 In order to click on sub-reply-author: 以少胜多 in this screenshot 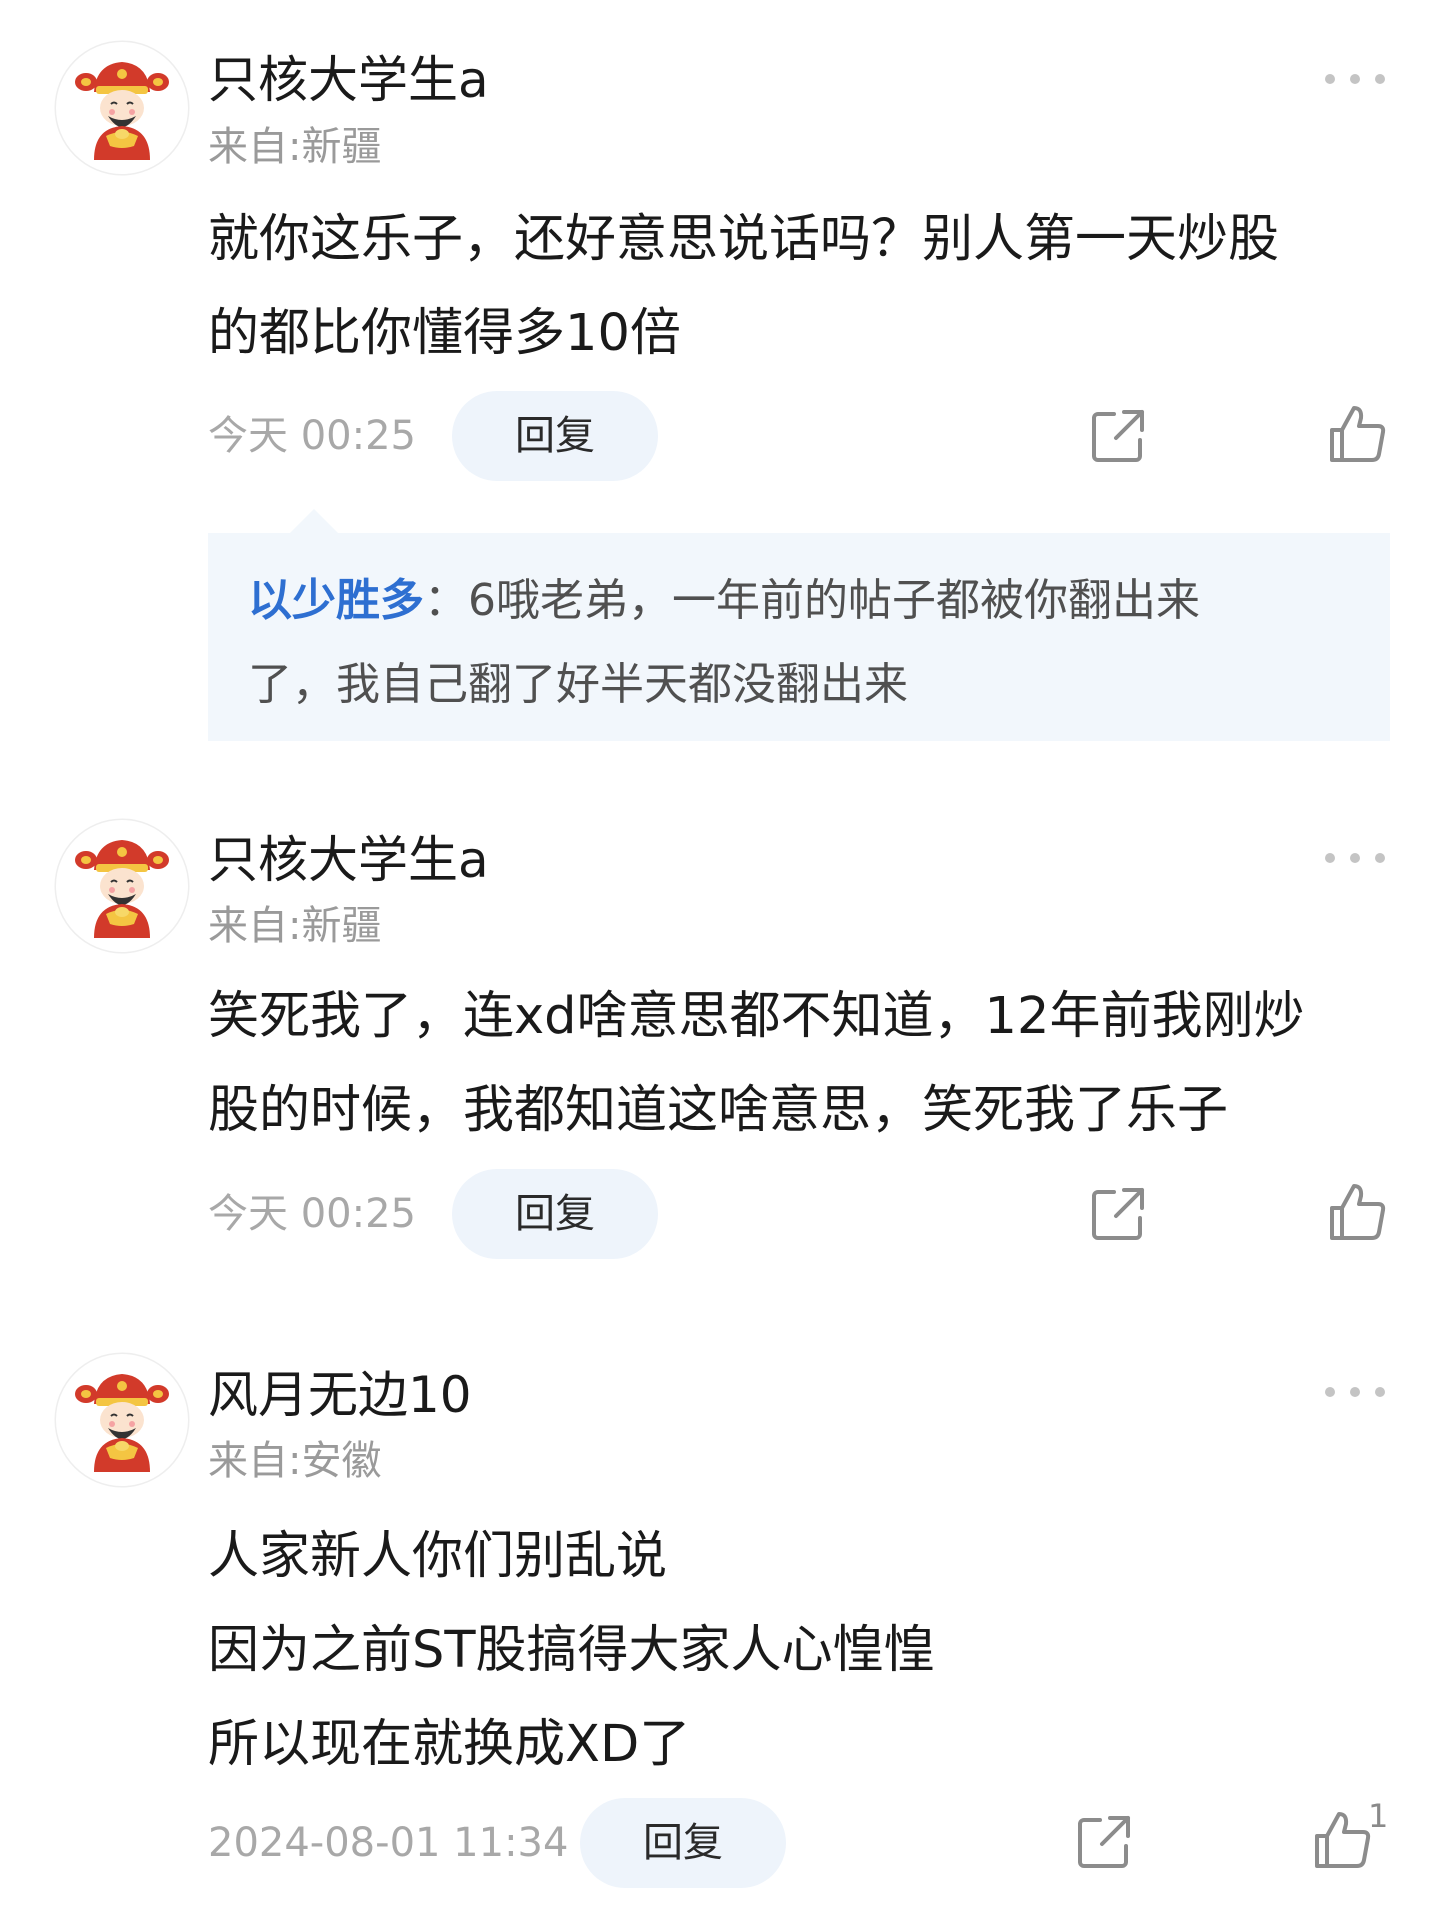, I will do `click(336, 600)`.